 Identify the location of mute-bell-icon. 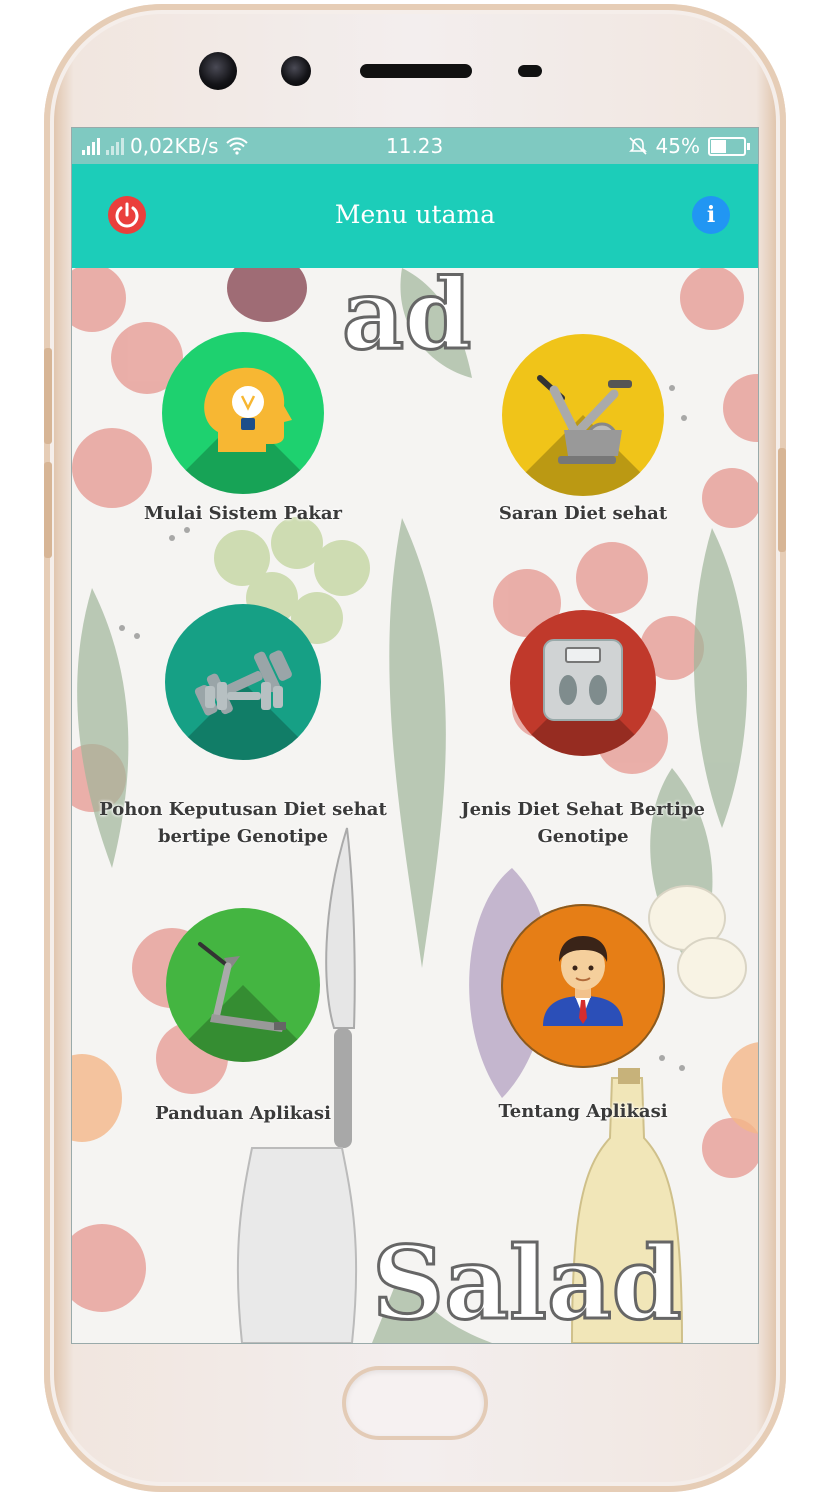
(637, 146).